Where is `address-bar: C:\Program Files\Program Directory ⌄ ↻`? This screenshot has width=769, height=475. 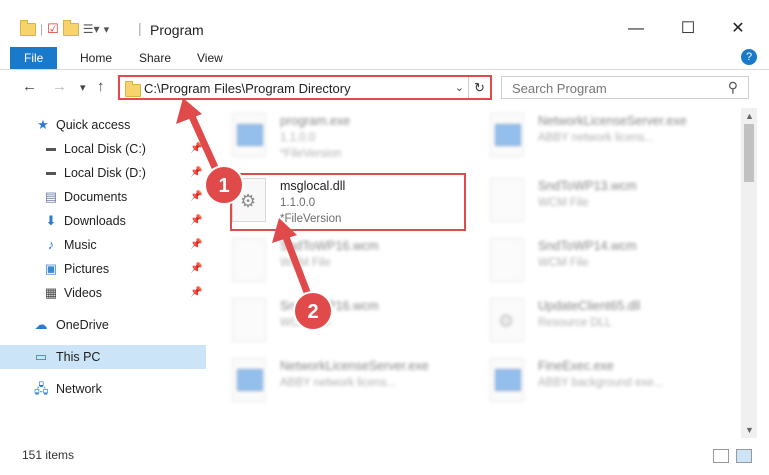
address-bar: C:\Program Files\Program Directory ⌄ ↻ is located at coordinates (305, 87).